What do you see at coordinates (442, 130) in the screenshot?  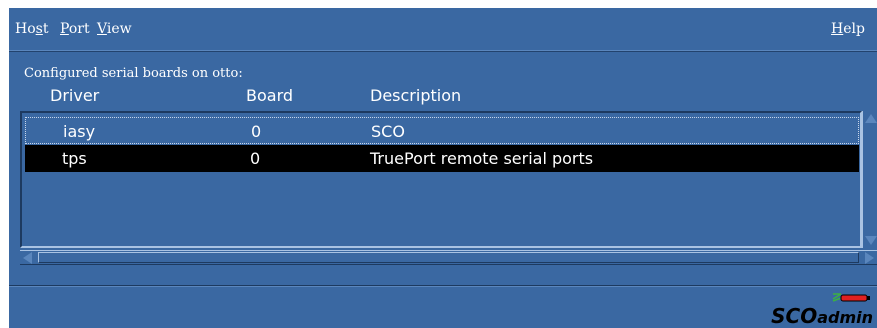 I see `list-item: iasy 0 SCO` at bounding box center [442, 130].